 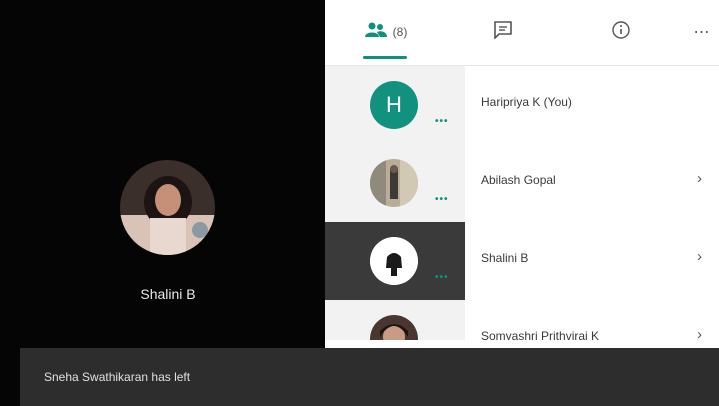 What do you see at coordinates (522, 33) in the screenshot?
I see `panel-tabbar: (8) ⋯` at bounding box center [522, 33].